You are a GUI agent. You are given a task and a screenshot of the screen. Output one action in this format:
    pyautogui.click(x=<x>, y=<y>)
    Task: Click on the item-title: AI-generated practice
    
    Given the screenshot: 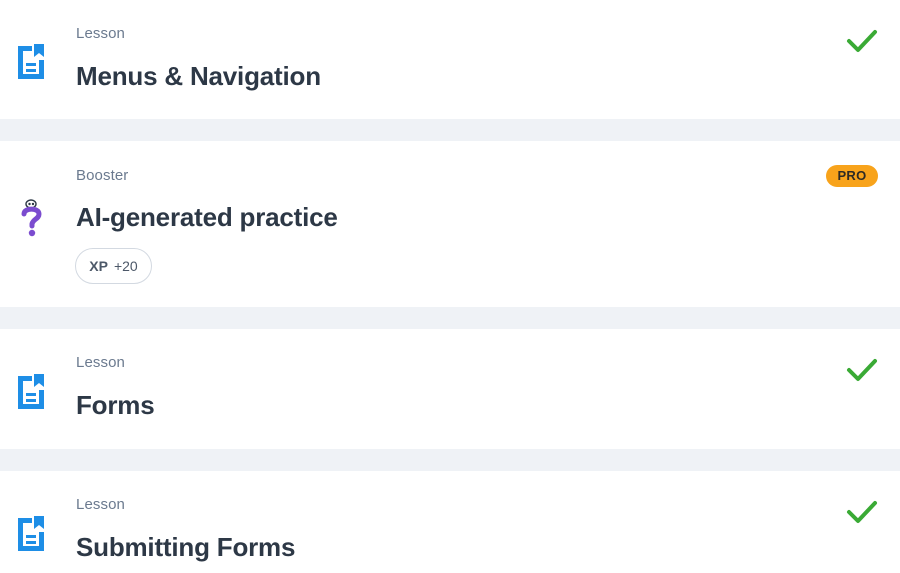 What is the action you would take?
    pyautogui.click(x=207, y=217)
    